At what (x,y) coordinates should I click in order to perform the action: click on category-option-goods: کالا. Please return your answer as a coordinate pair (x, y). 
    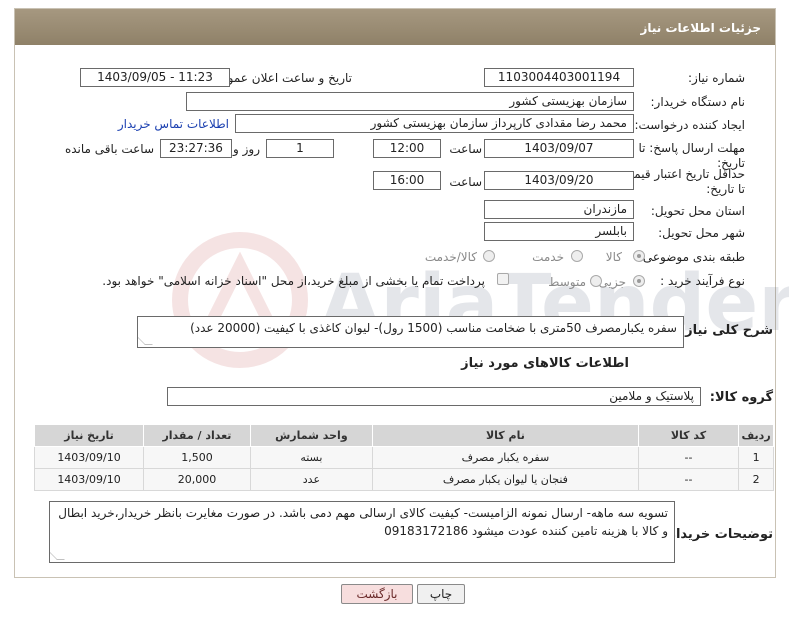
    Looking at the image, I should click on (613, 257).